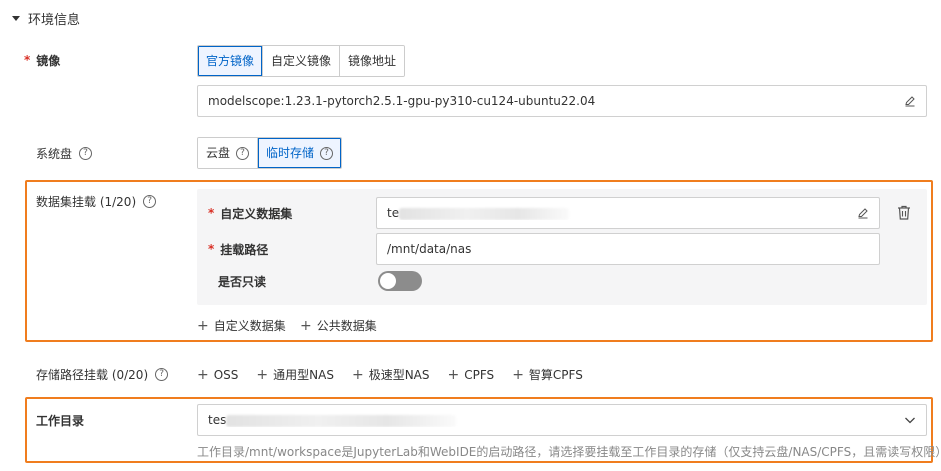  Describe the element at coordinates (16, 18) in the screenshot. I see `caret-down-icon` at that location.